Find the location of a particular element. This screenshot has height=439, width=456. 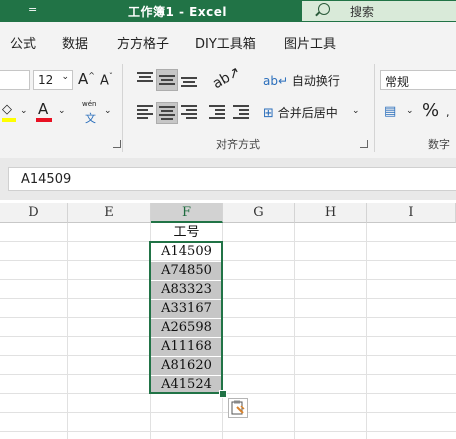

align-top-icon is located at coordinates (145, 79).